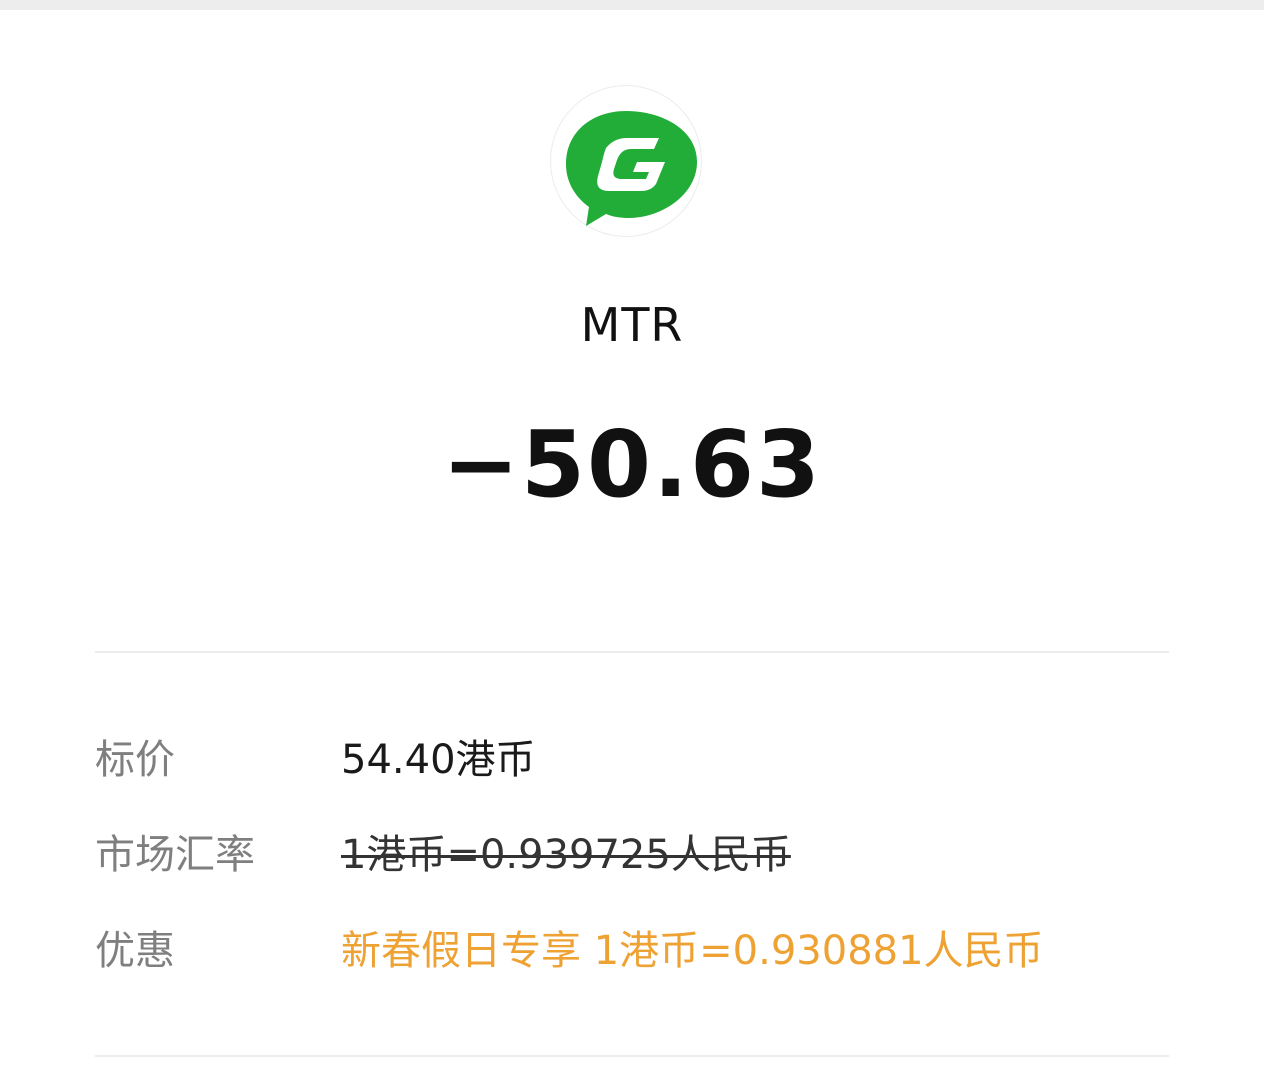 The image size is (1264, 1073). What do you see at coordinates (438, 760) in the screenshot?
I see `list-price-value: 54.40港币` at bounding box center [438, 760].